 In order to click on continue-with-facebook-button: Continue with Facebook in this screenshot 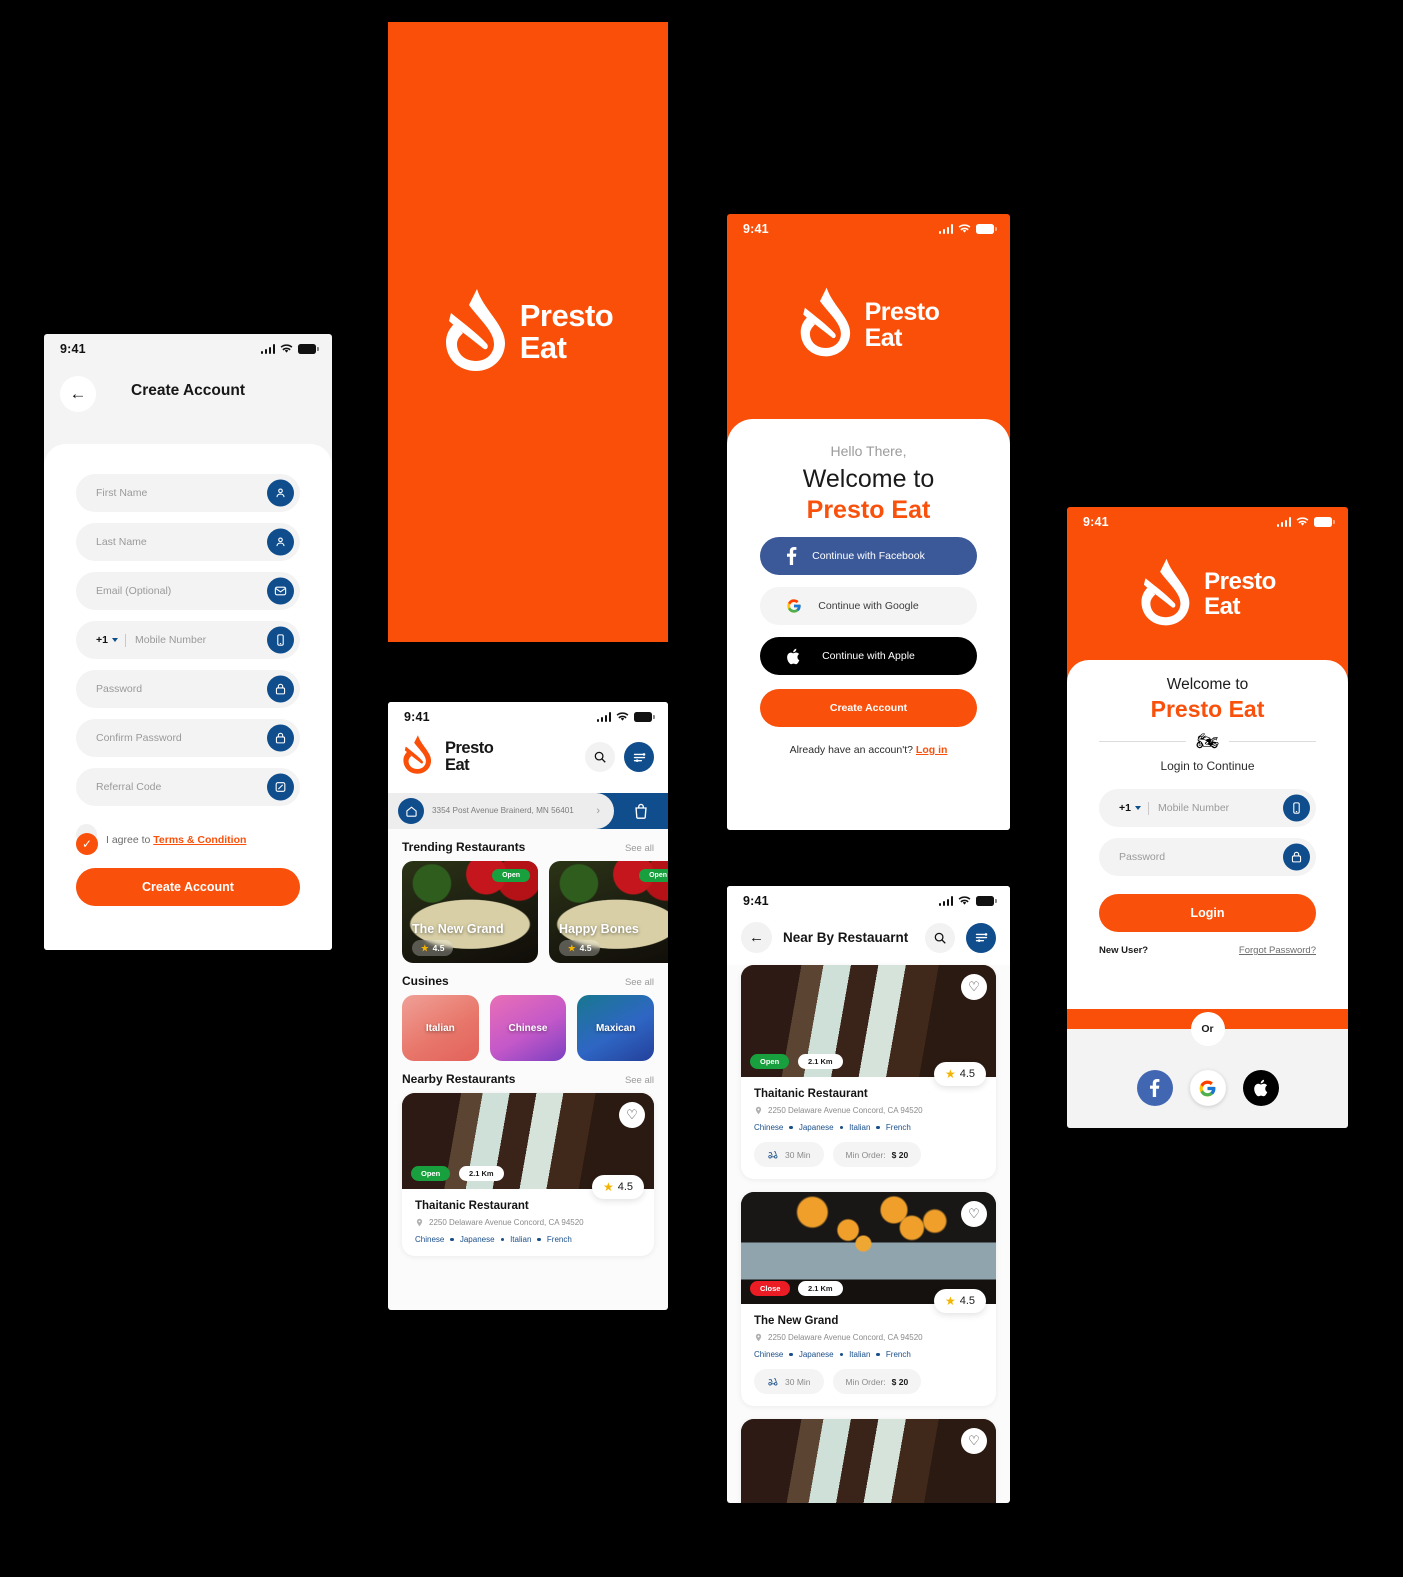, I will do `click(868, 556)`.